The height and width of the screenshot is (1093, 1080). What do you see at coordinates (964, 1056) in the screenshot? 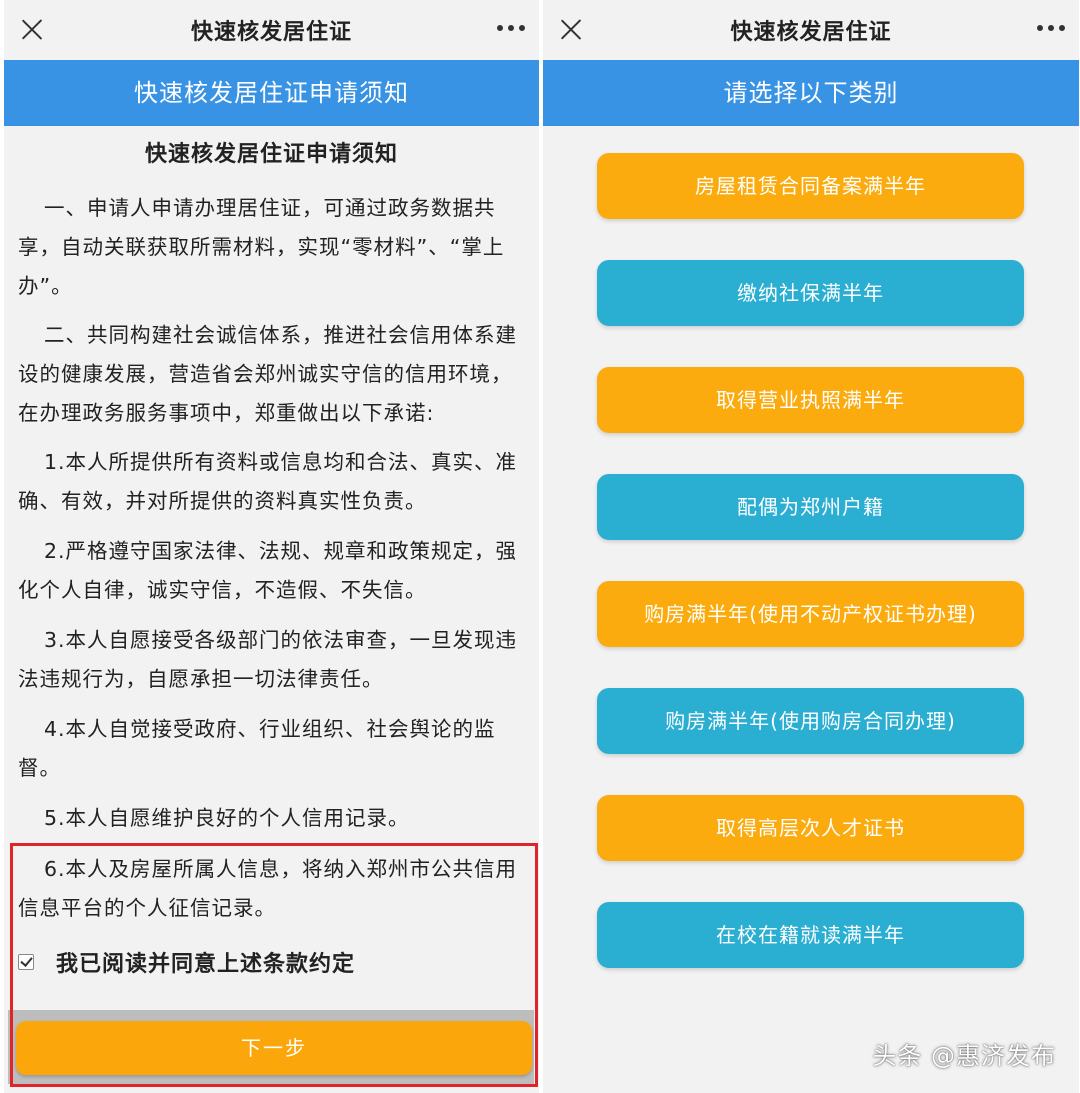
I see `watermark: 头条 @惠济发布` at bounding box center [964, 1056].